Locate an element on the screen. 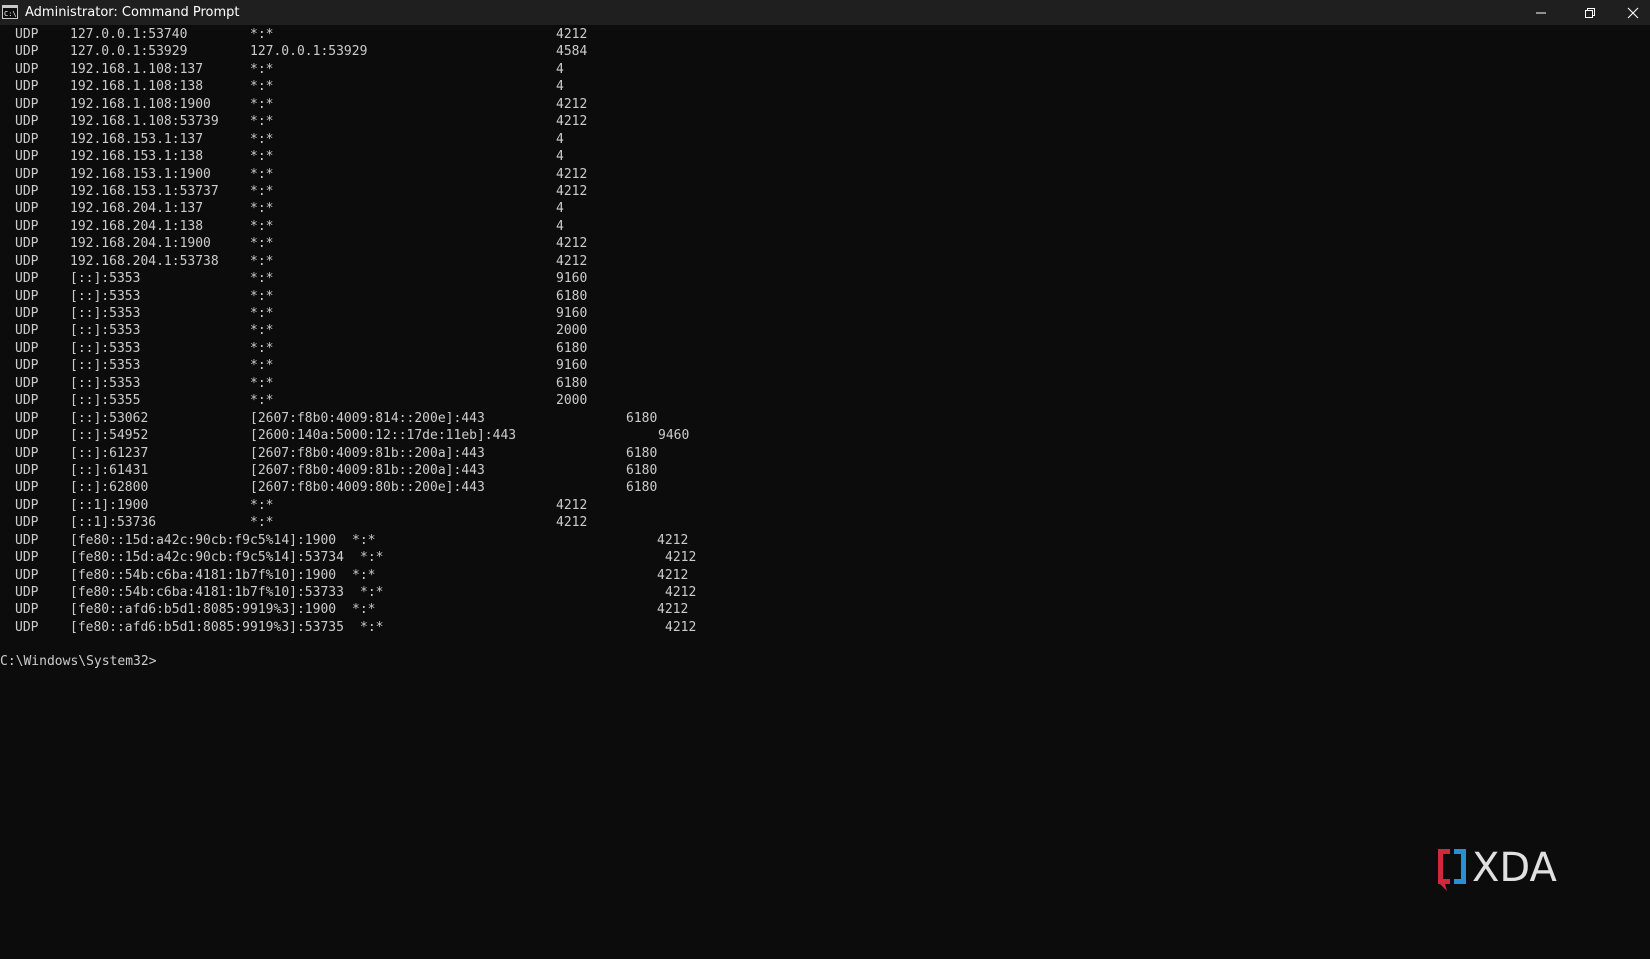 This screenshot has width=1650, height=959. local-address-cell: 192.168.204.1:53738 is located at coordinates (144, 261).